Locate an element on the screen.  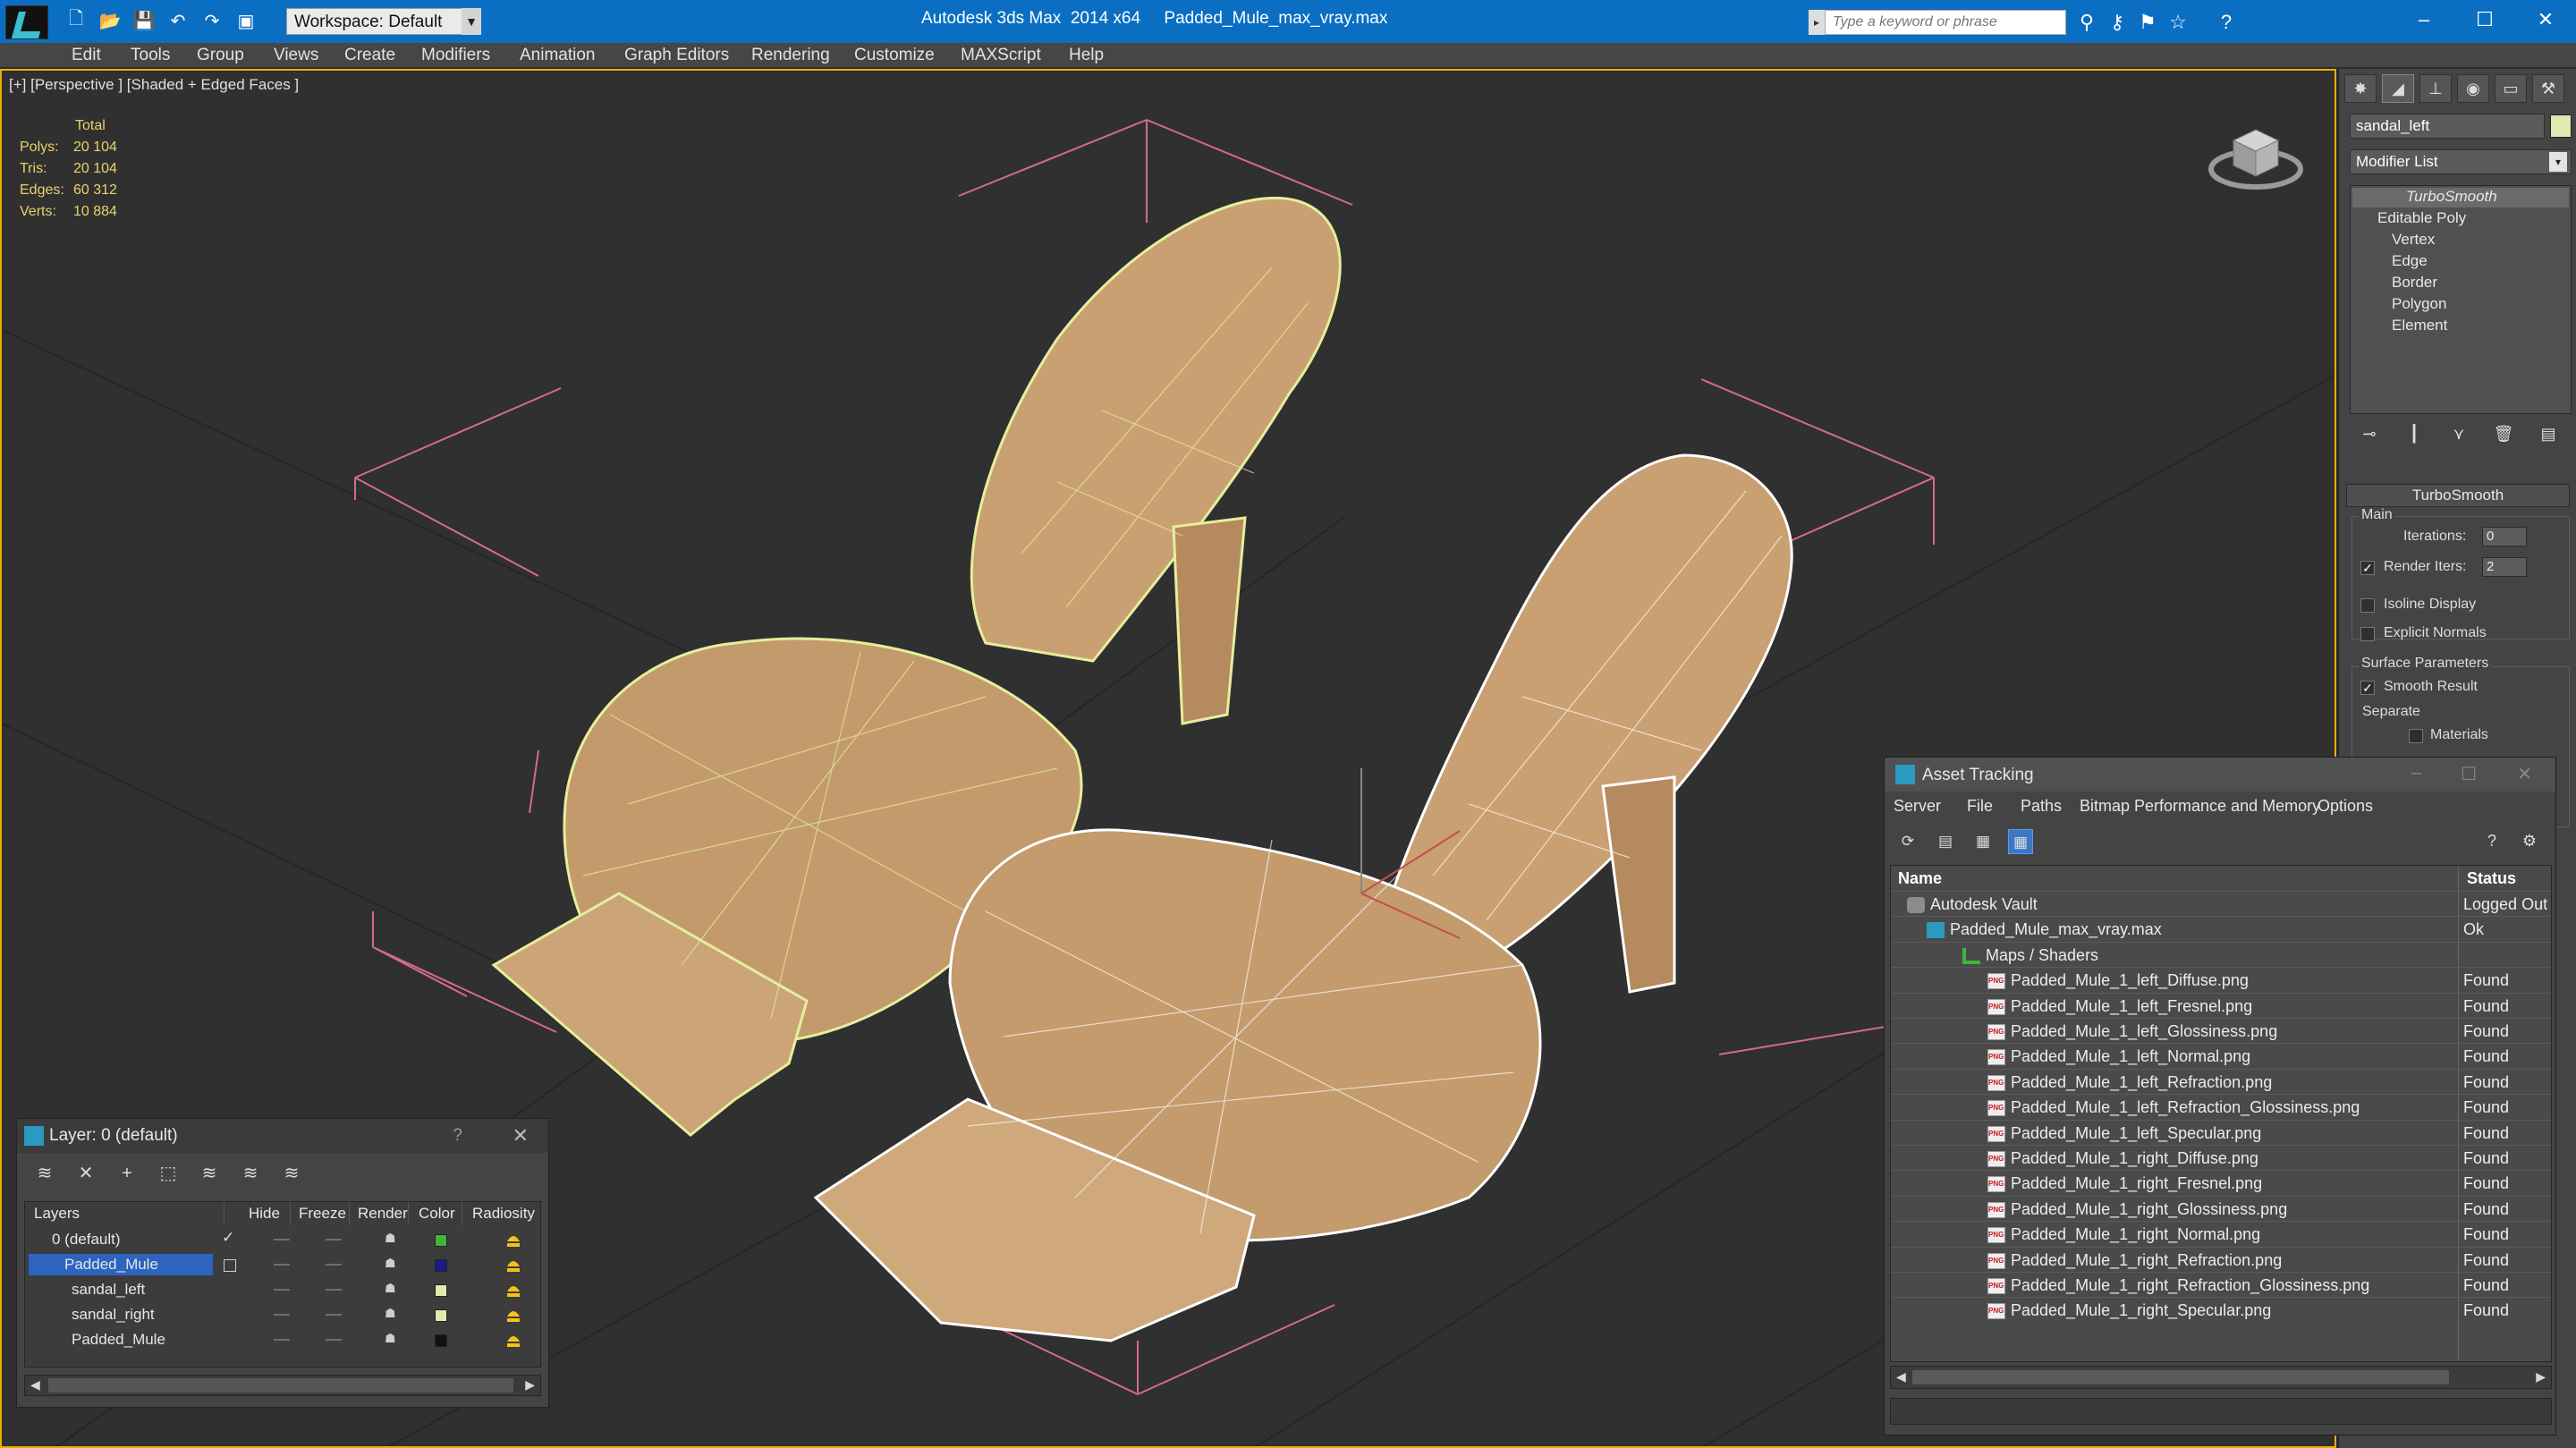
save-file-icon: 💾 is located at coordinates (144, 20).